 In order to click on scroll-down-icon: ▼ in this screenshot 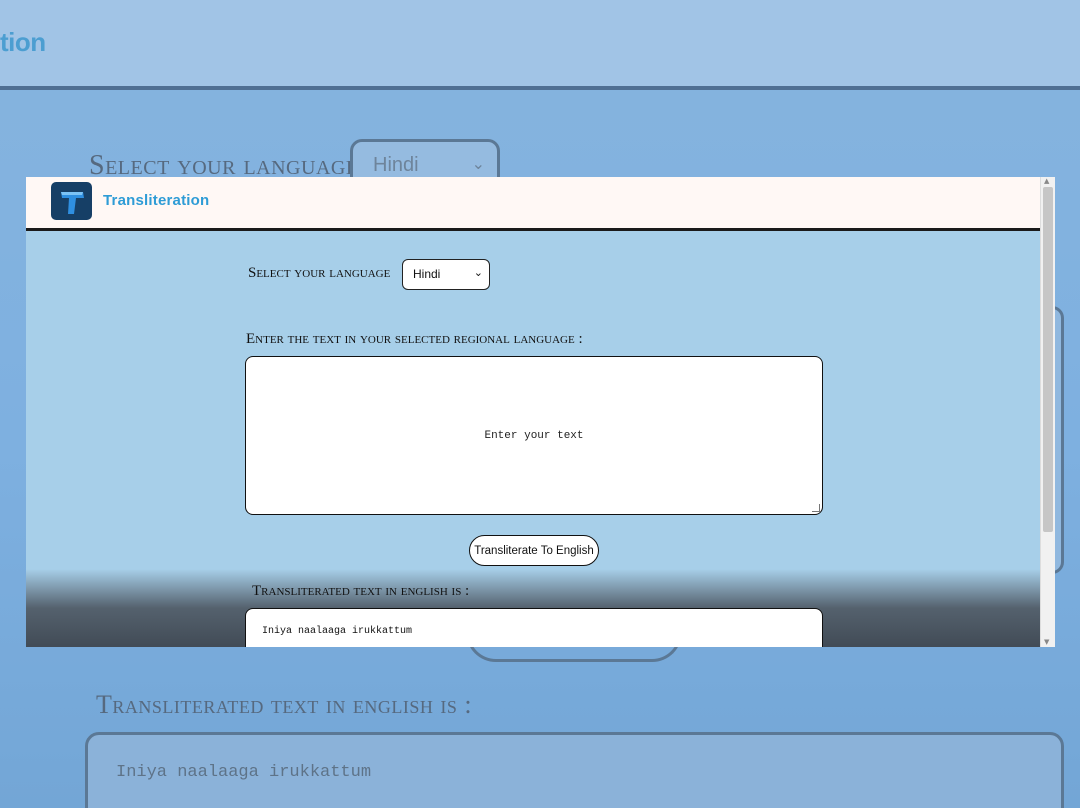, I will do `click(1046, 642)`.